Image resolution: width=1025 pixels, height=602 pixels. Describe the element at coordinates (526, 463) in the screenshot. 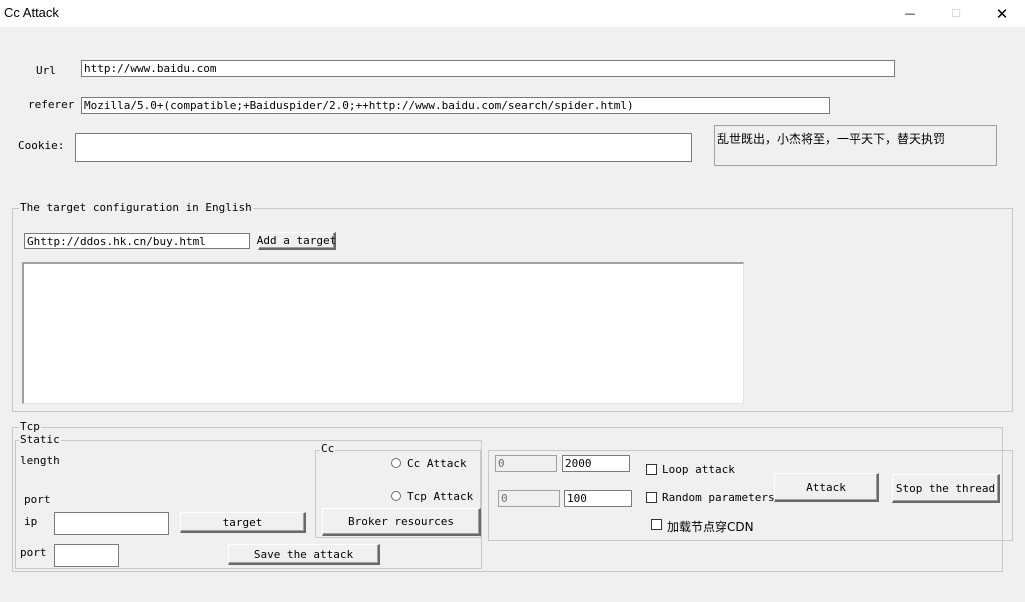

I see `param1-disabled-field: 0` at that location.